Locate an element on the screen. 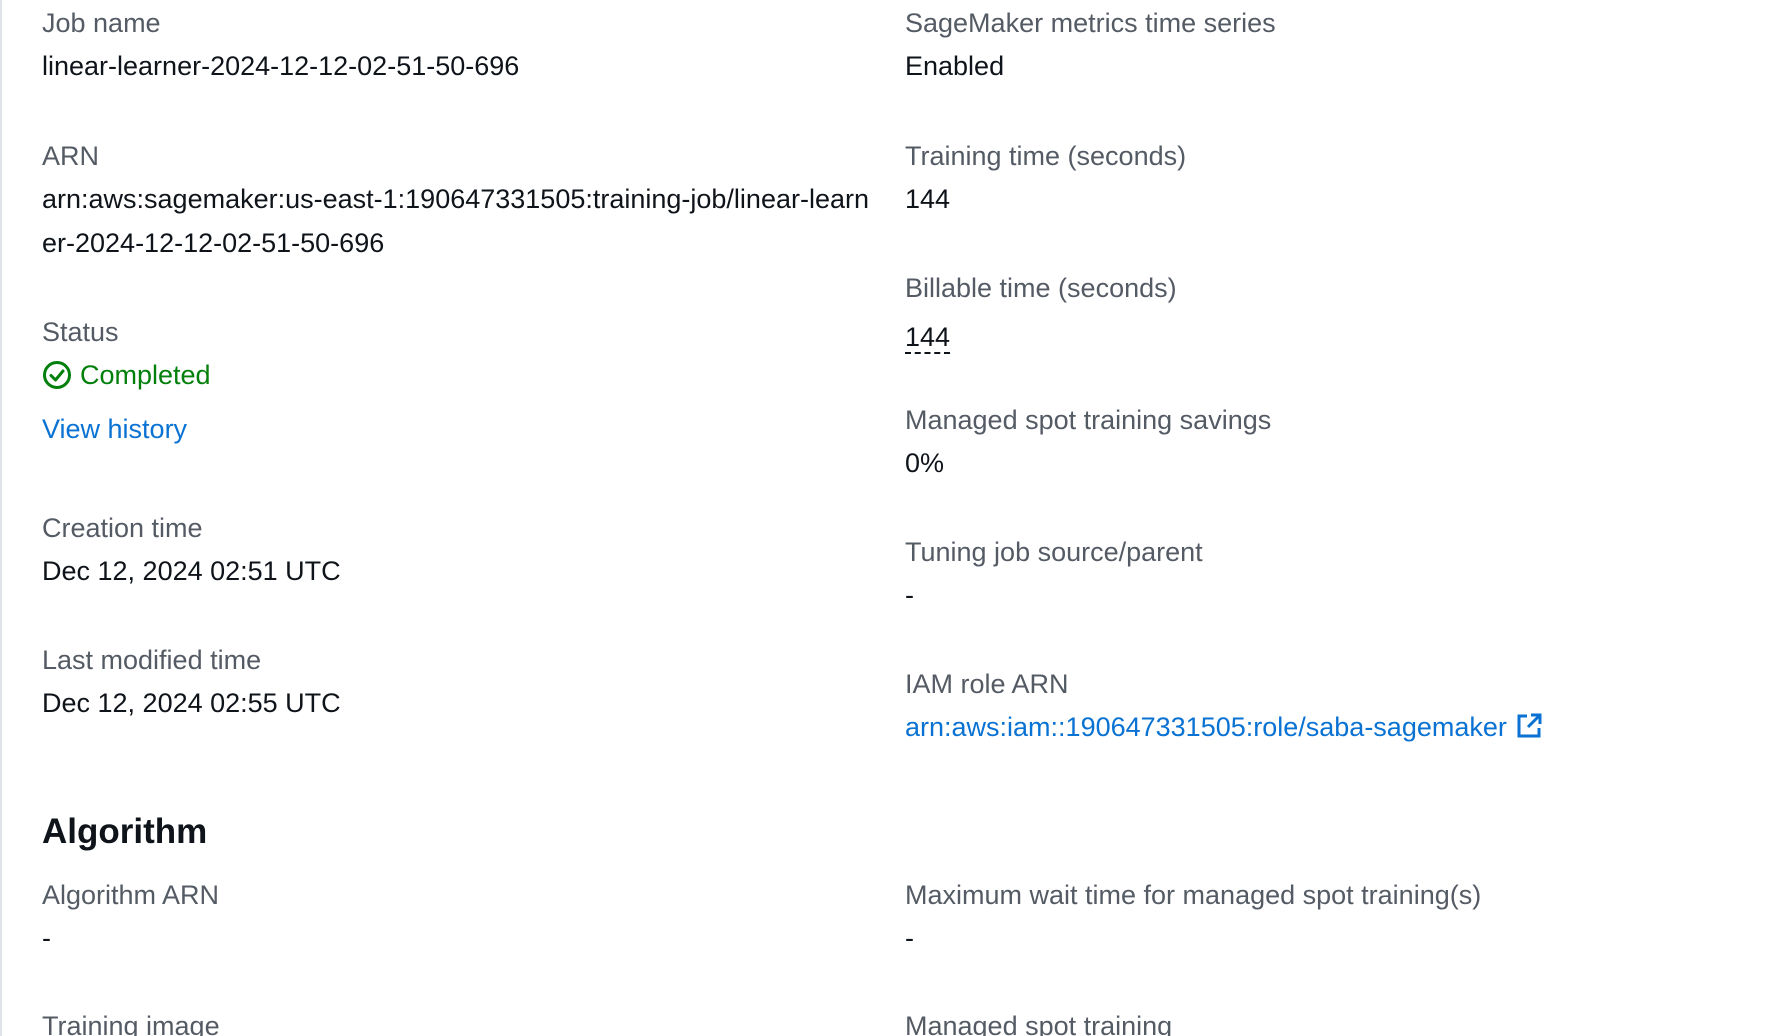 Image resolution: width=1768 pixels, height=1036 pixels. metrics-time-series-field: SageMaker metrics time series Enabled is located at coordinates (1315, 47).